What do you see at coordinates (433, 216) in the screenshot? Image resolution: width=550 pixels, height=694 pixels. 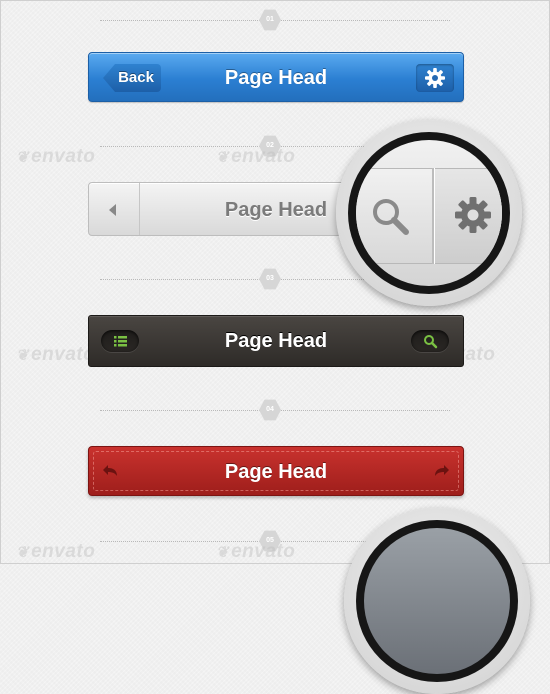 I see `zoomed-divider` at bounding box center [433, 216].